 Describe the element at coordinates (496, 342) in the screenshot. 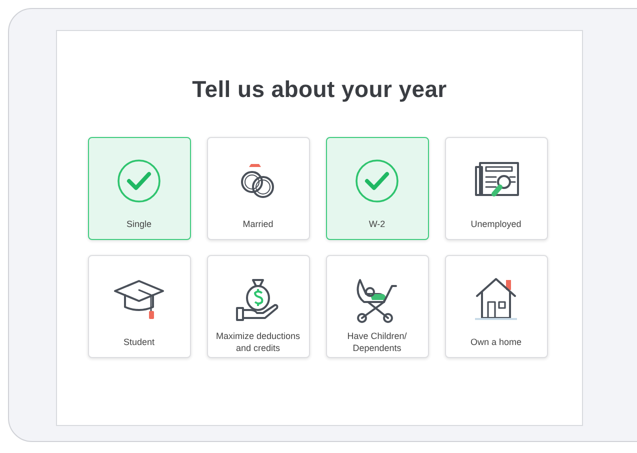

I see `option-label: Own a home` at that location.